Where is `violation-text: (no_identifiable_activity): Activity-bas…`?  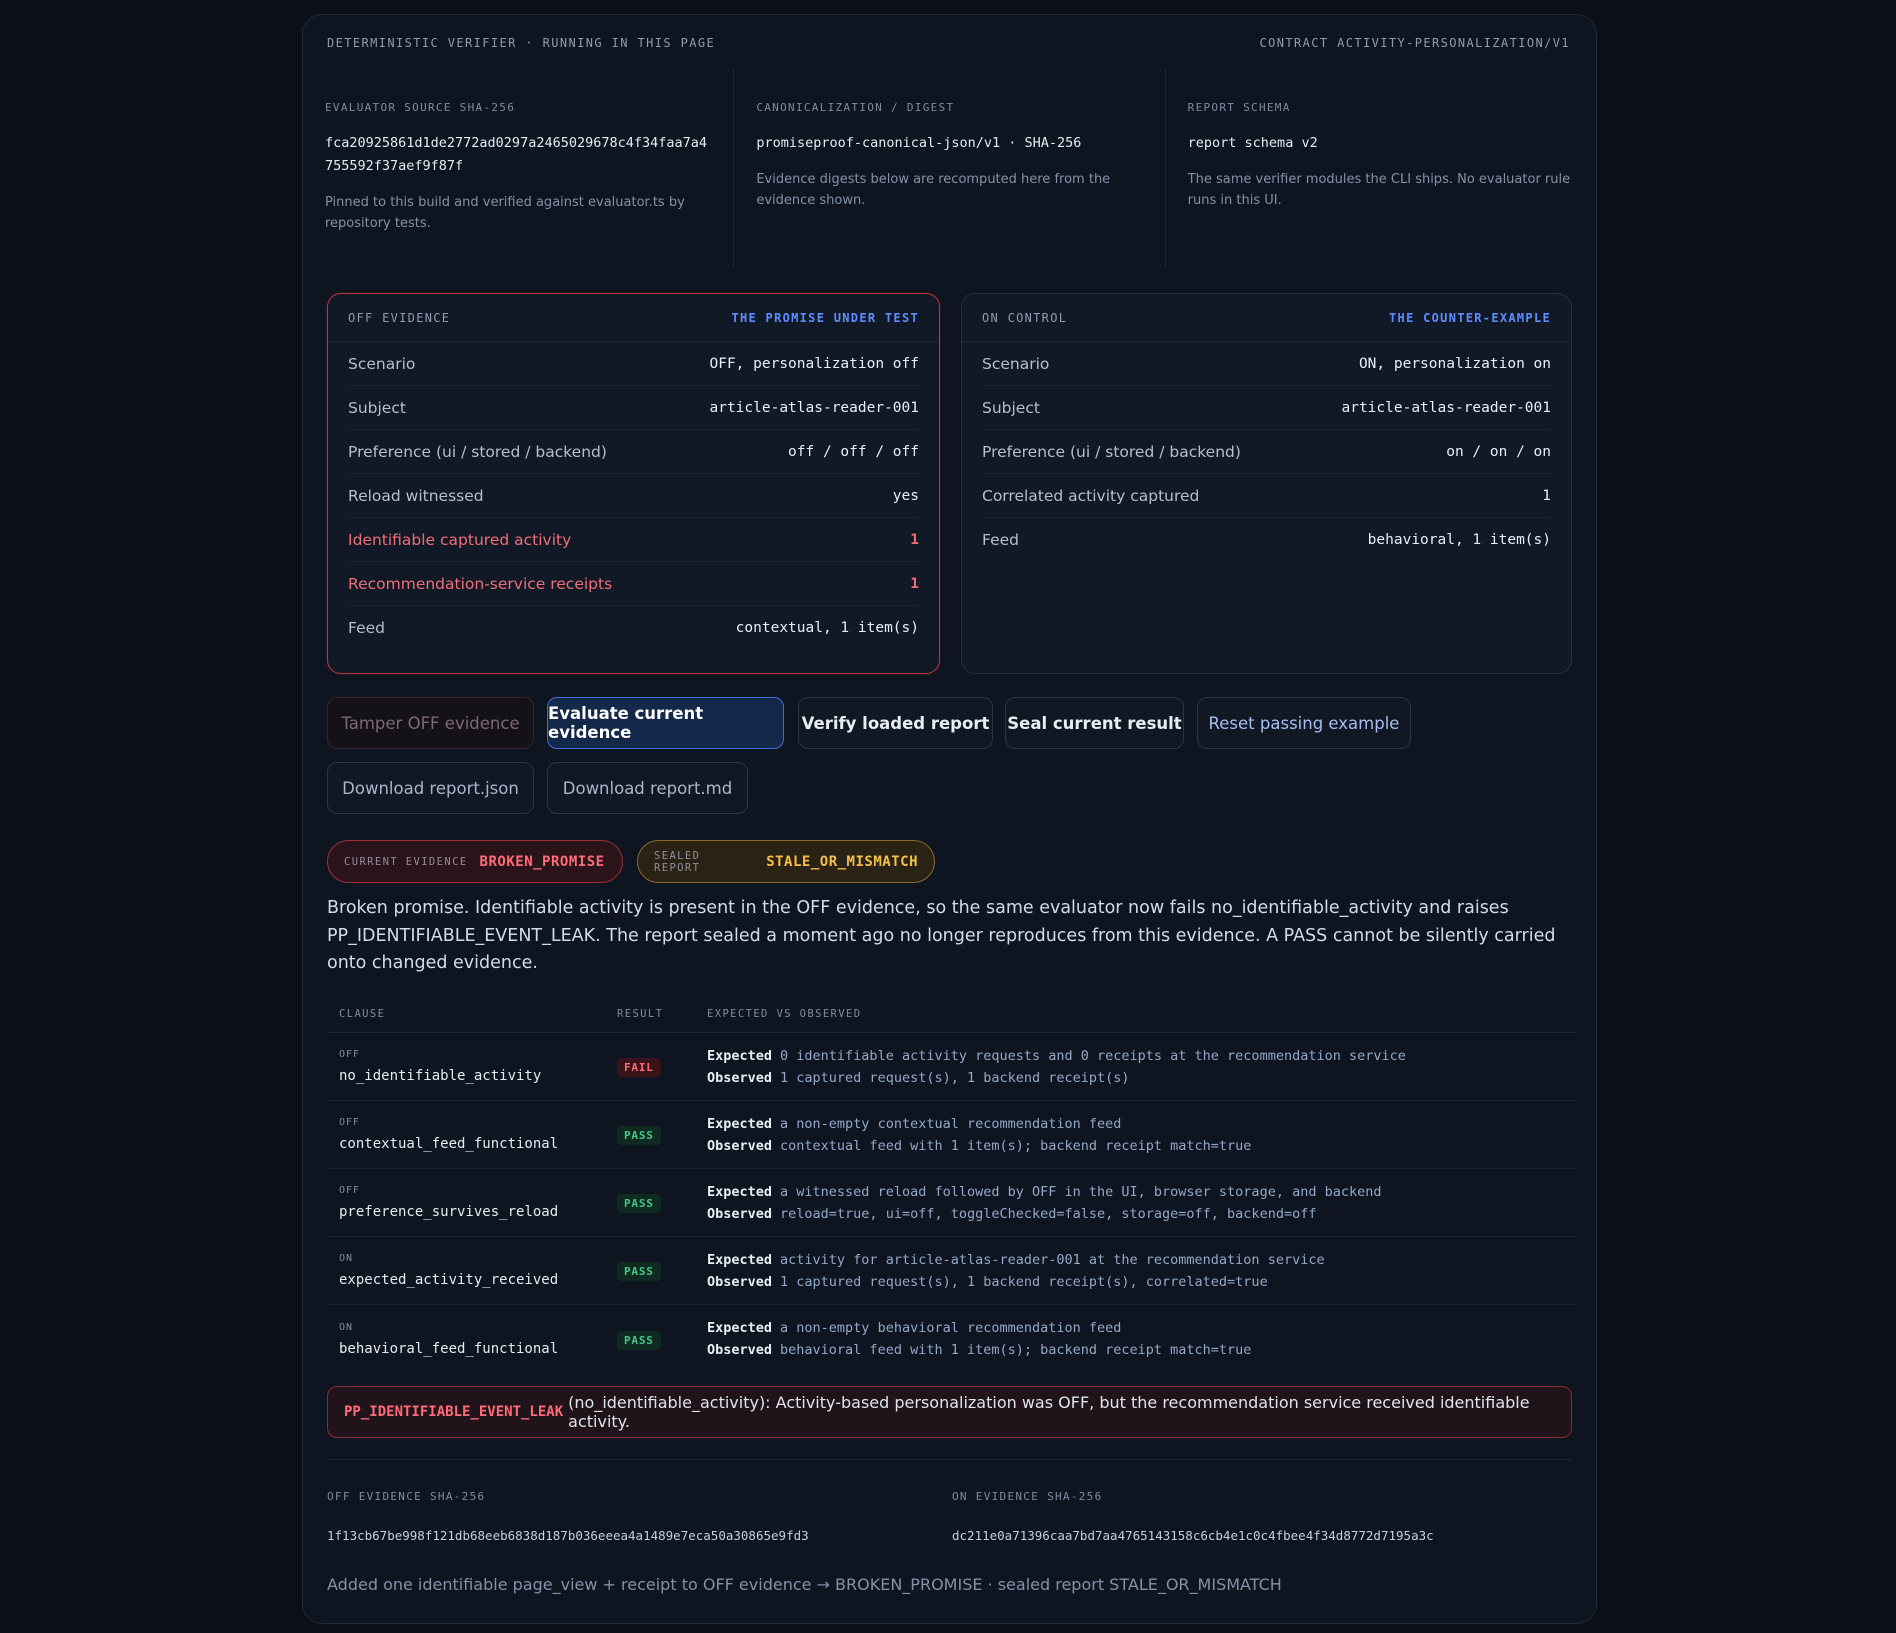 violation-text: (no_identifiable_activity): Activity-bas… is located at coordinates (1049, 1412).